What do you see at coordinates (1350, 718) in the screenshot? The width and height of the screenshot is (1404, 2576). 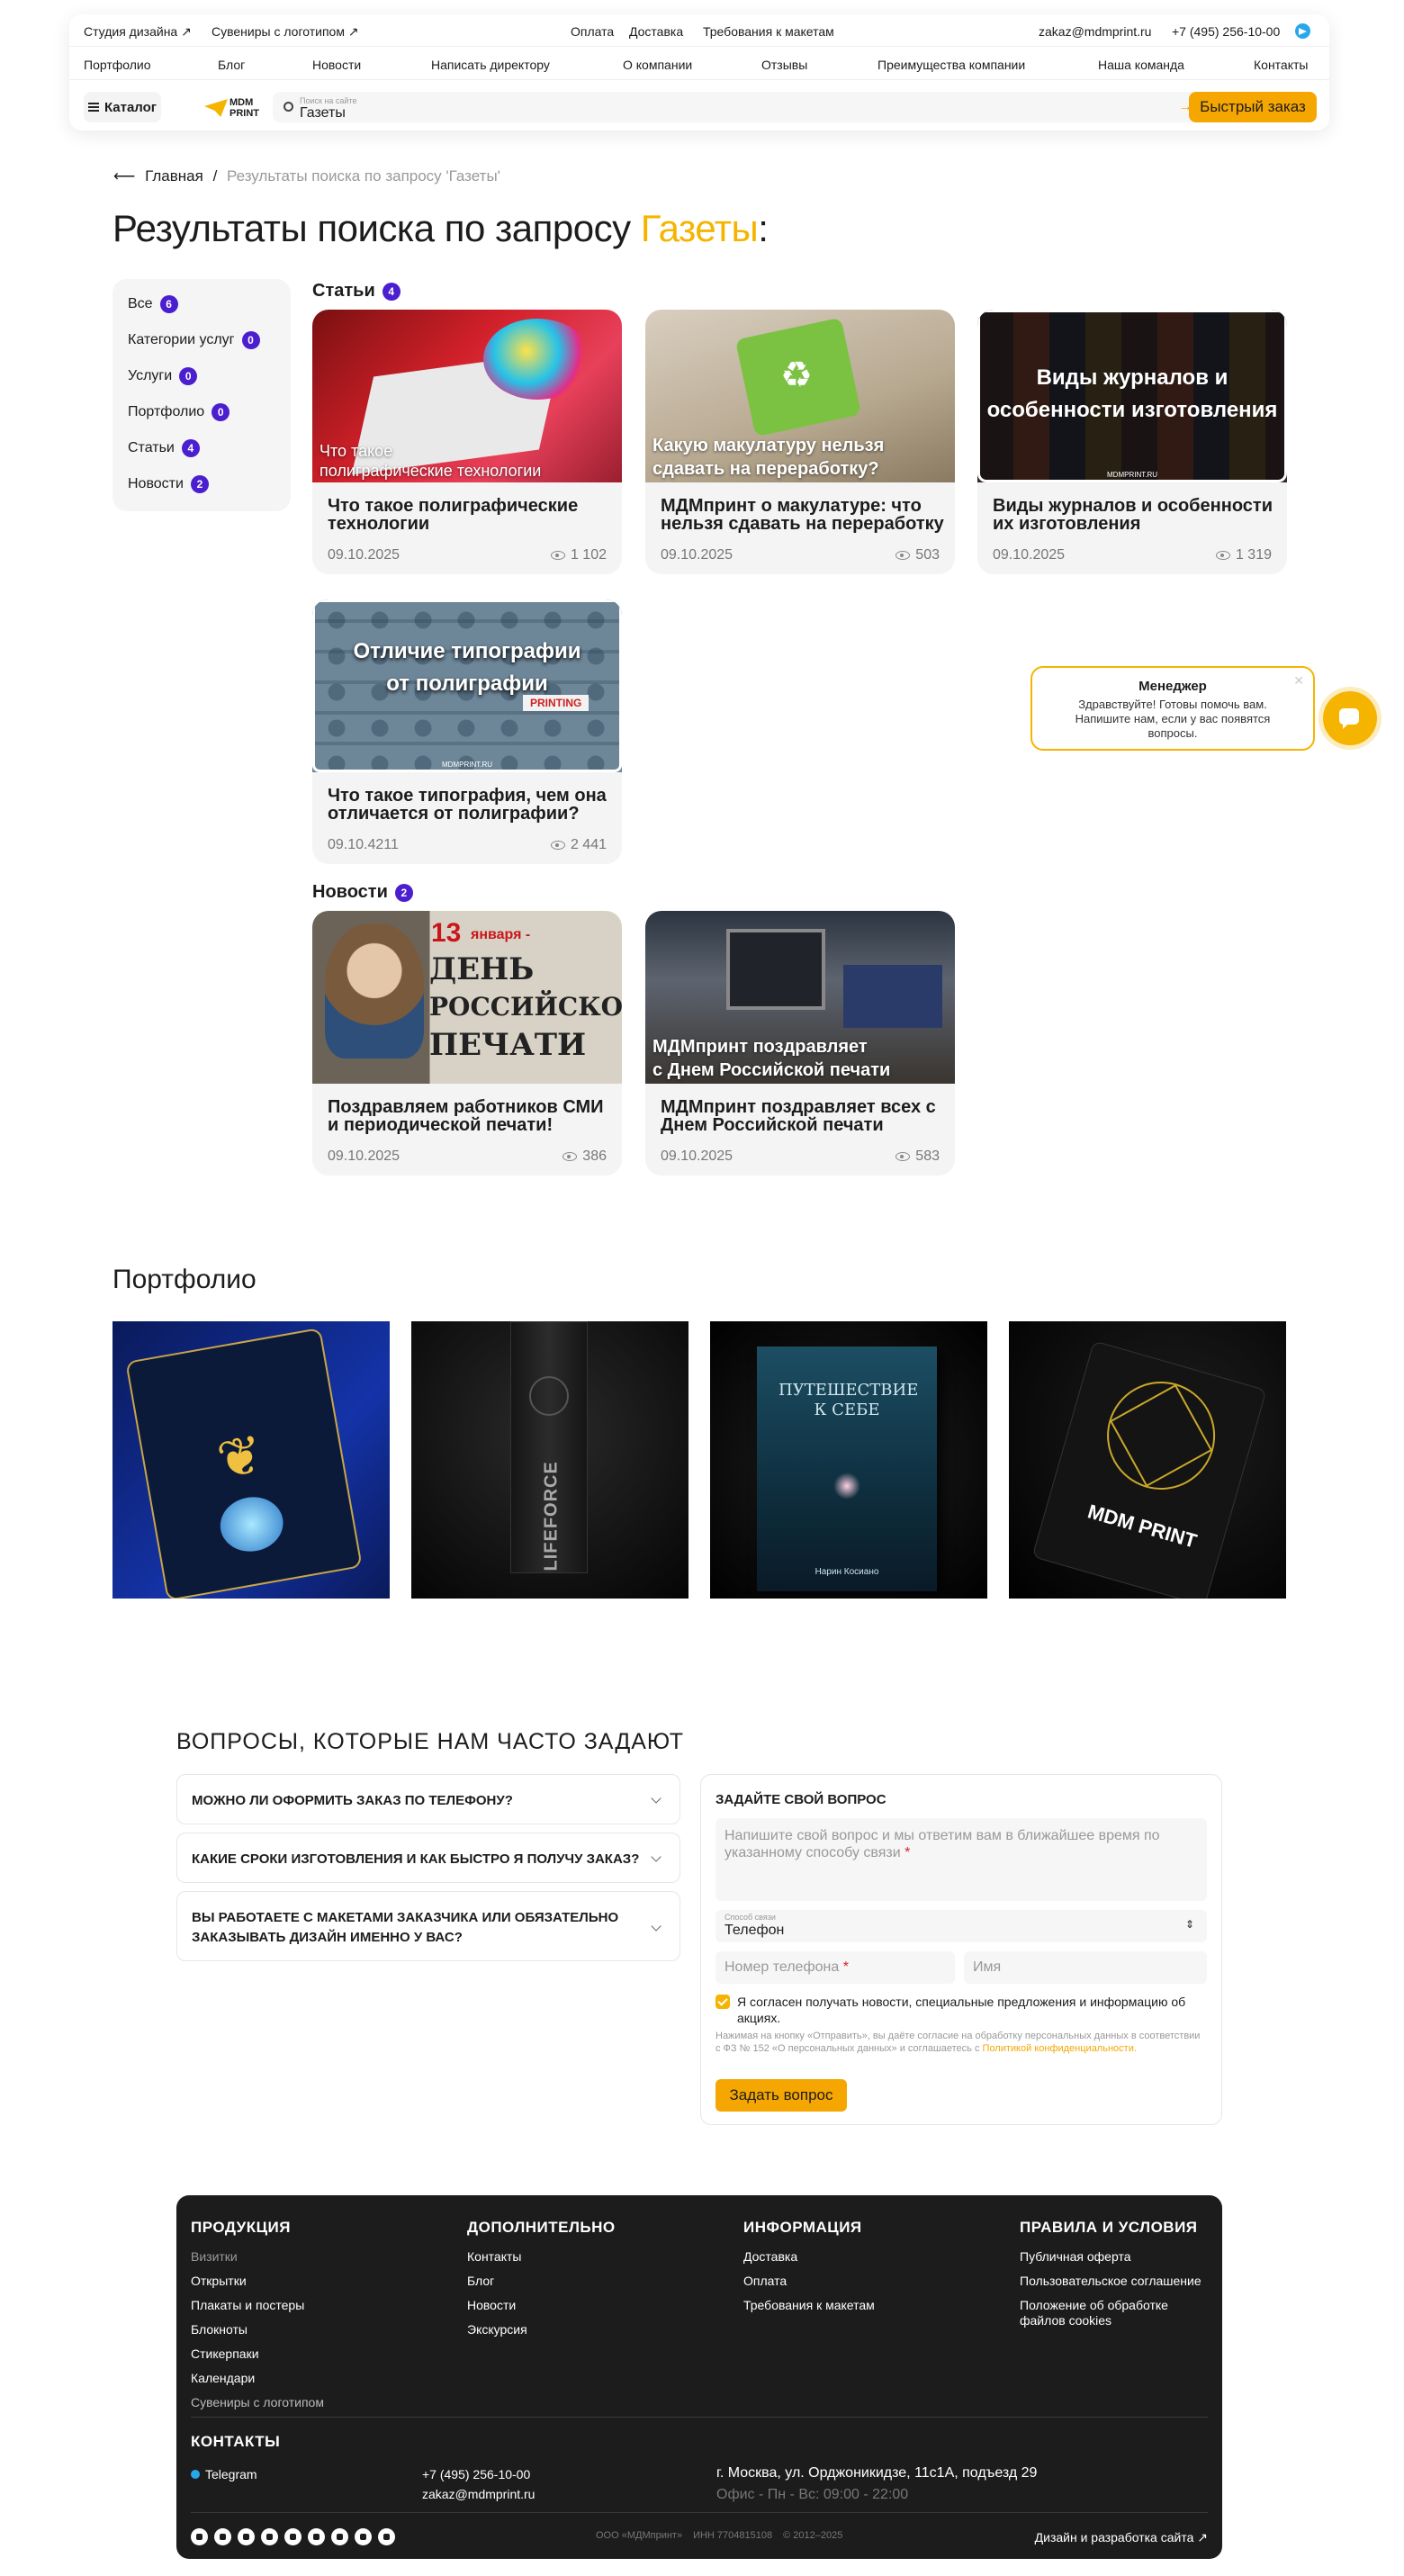 I see `chat-icon` at bounding box center [1350, 718].